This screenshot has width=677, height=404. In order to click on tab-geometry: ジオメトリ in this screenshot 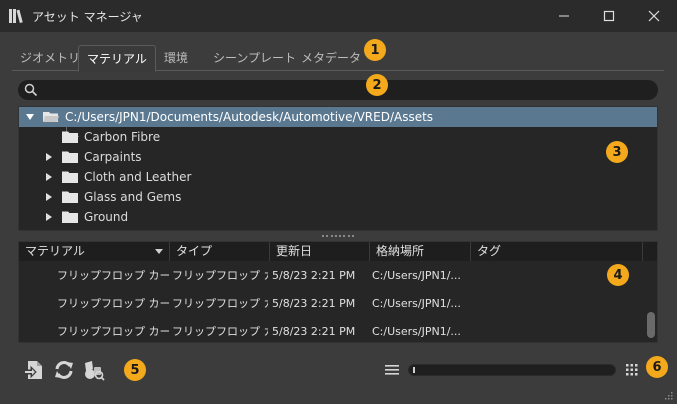, I will do `click(50, 58)`.